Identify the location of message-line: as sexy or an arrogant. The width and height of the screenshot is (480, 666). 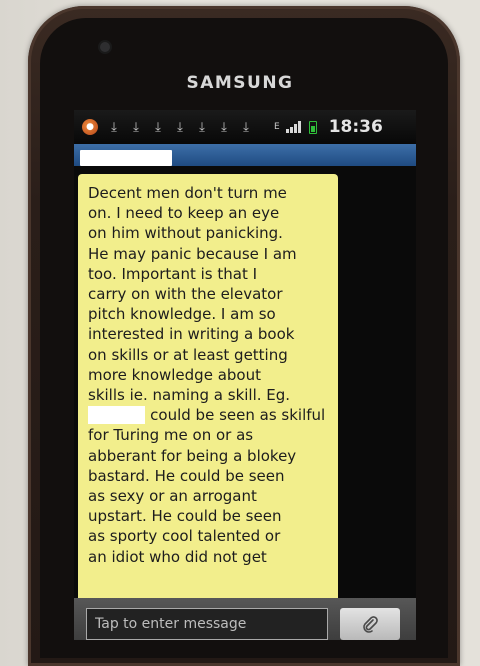
(172, 496).